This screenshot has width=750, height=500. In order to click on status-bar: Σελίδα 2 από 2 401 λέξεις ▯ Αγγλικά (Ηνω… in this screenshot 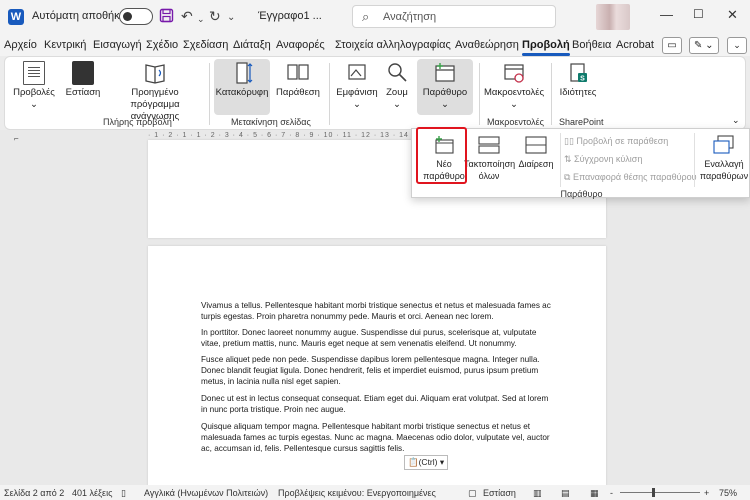, I will do `click(375, 492)`.